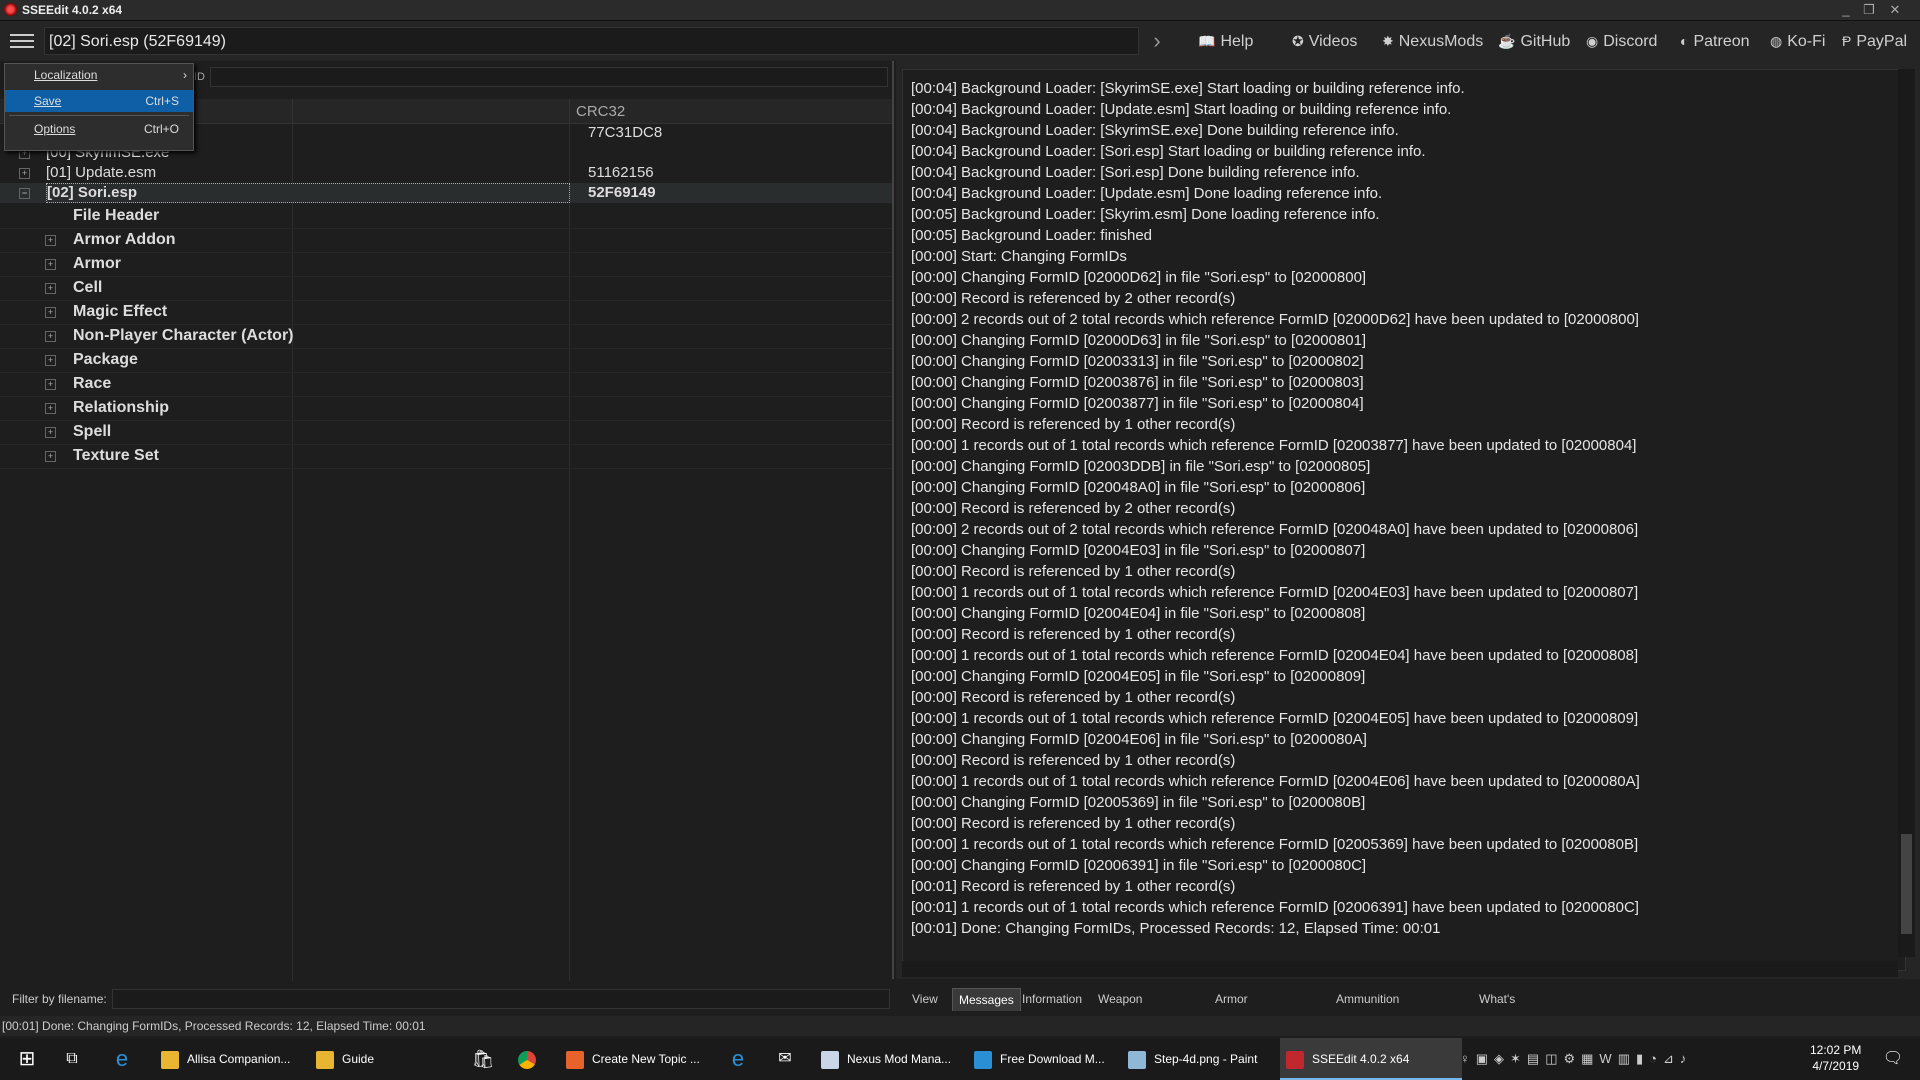 The width and height of the screenshot is (1920, 1080). I want to click on tree-group-row: + Armor, so click(446, 264).